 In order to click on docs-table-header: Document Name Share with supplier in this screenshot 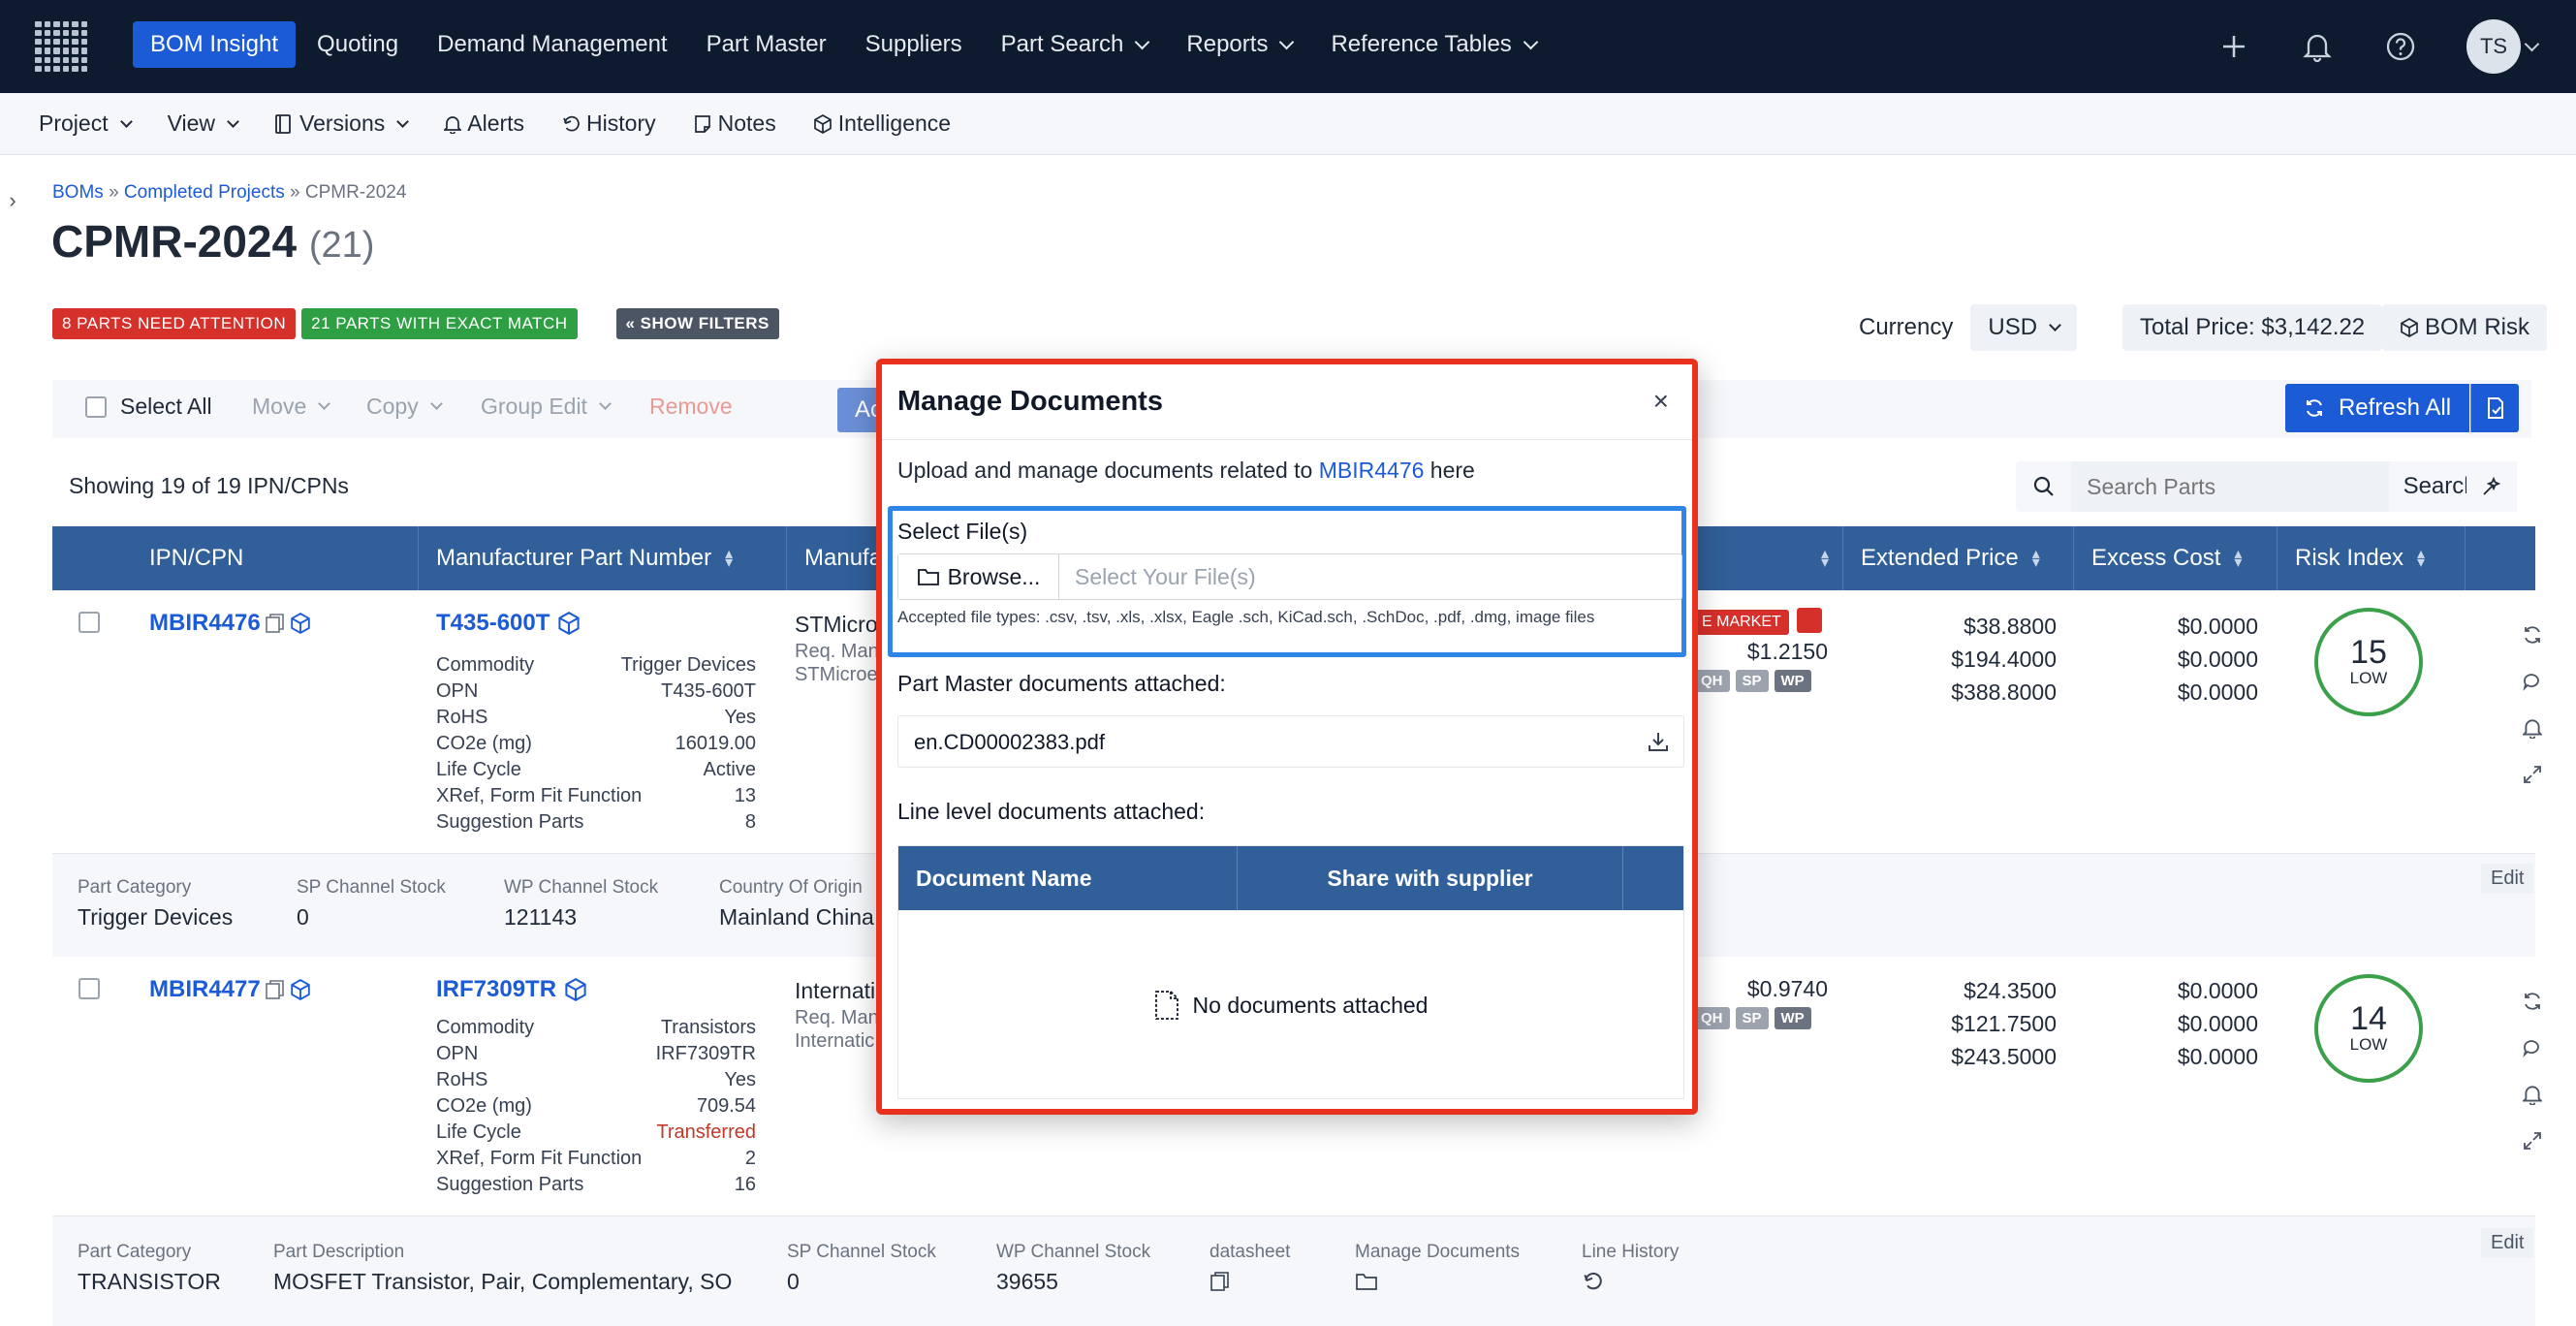, I will do `click(1290, 878)`.